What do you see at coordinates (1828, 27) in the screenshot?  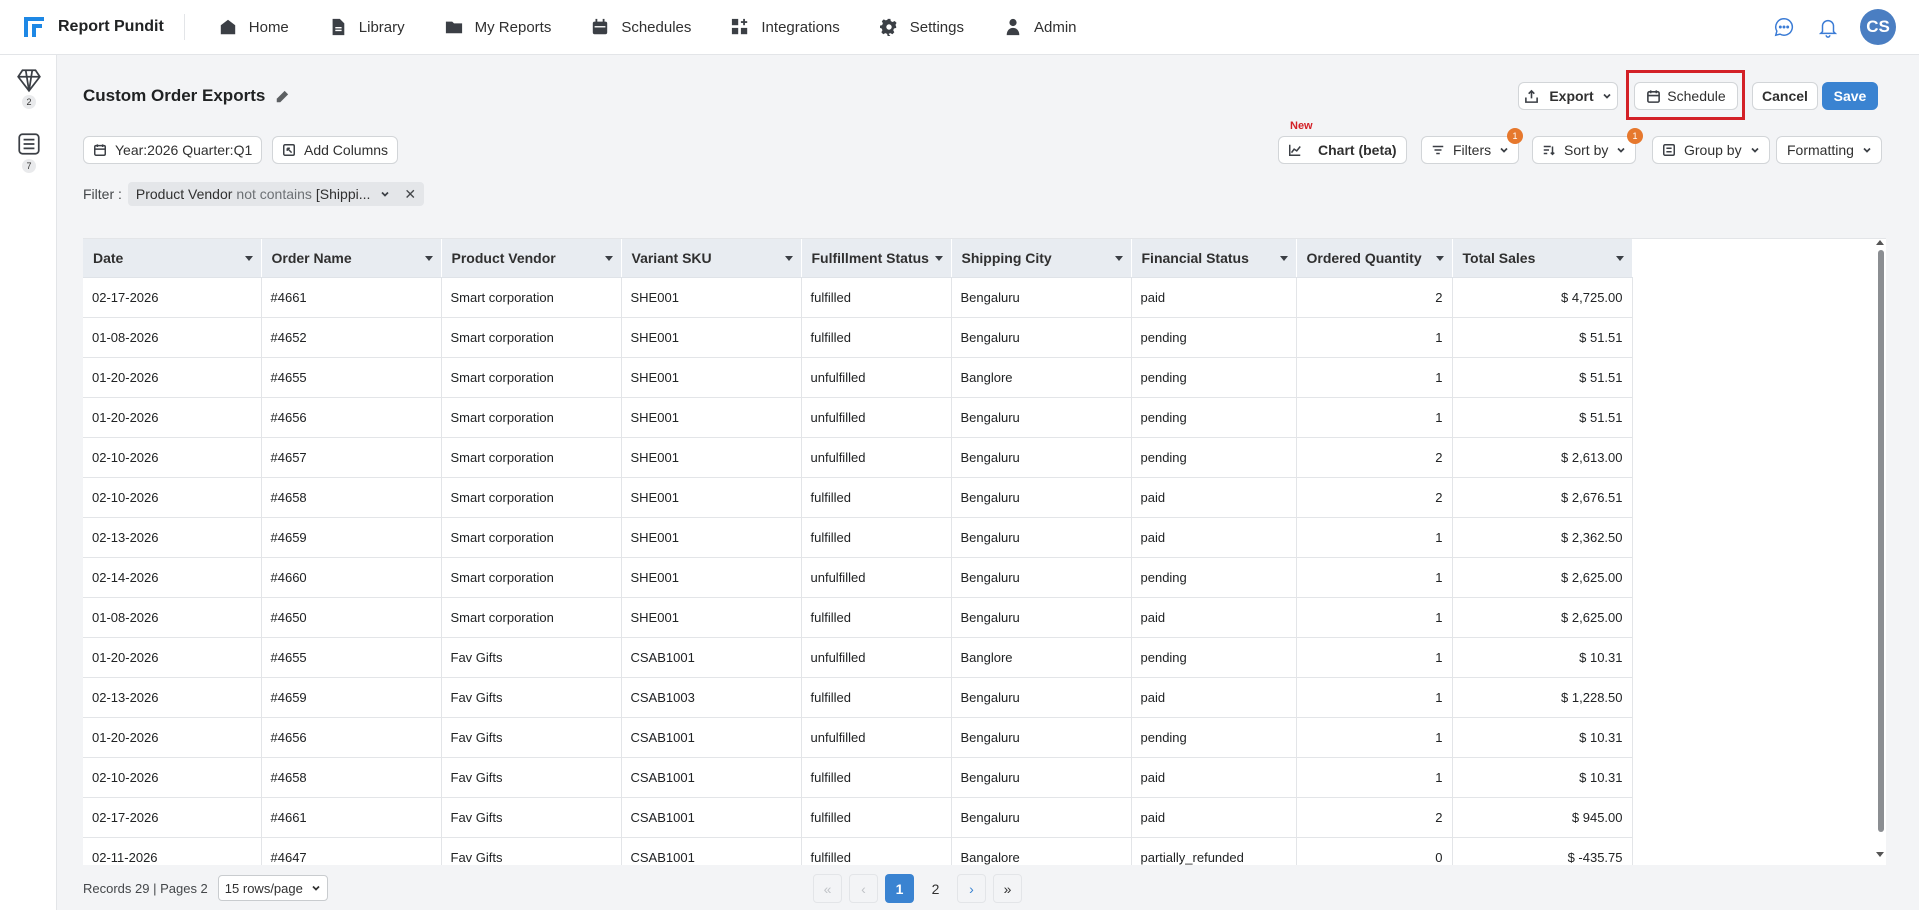 I see `bell-icon` at bounding box center [1828, 27].